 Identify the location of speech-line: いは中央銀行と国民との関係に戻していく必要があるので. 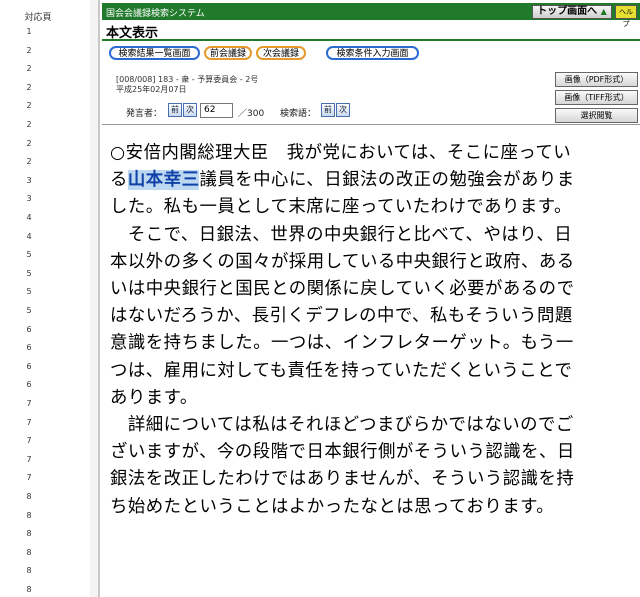
(373, 289).